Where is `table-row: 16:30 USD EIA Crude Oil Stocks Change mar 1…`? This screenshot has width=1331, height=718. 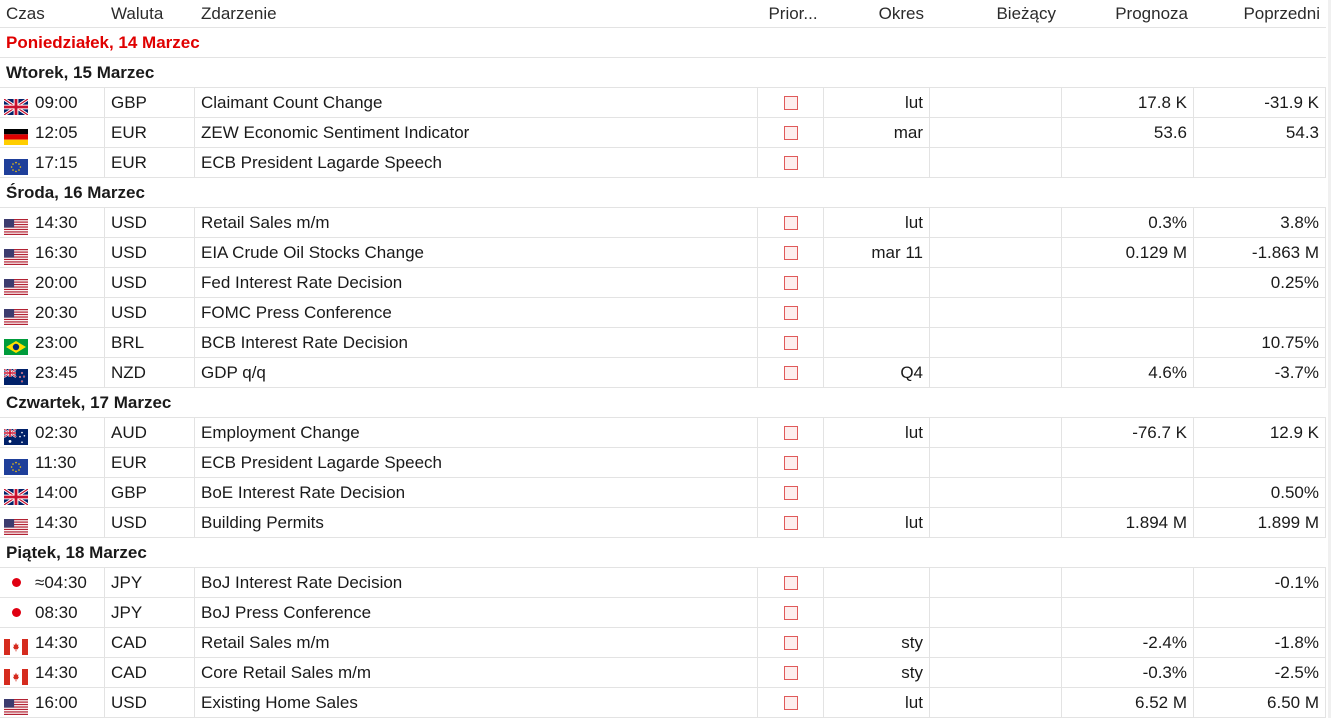
table-row: 16:30 USD EIA Crude Oil Stocks Change mar 1… is located at coordinates (663, 253).